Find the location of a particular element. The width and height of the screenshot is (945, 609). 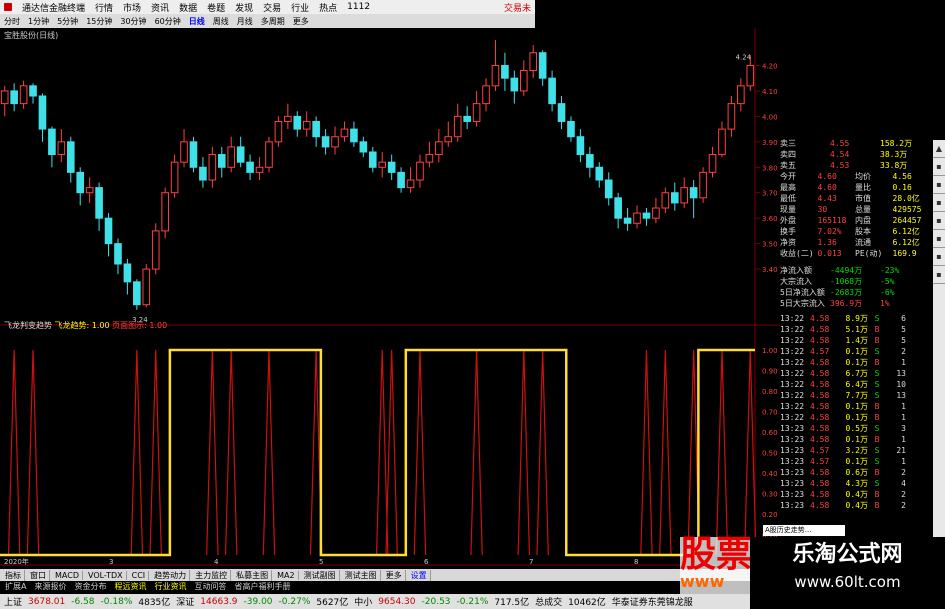

indicator-tab: 设置 is located at coordinates (419, 575).